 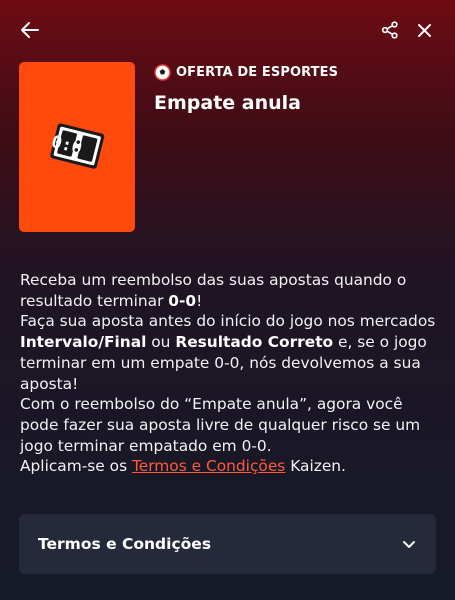 I want to click on close-icon, so click(x=424, y=30).